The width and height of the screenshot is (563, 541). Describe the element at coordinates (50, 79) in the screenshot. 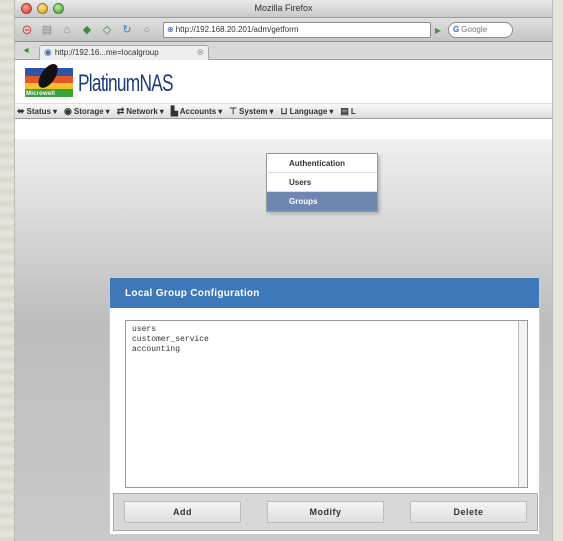

I see `company-logo: ⬮ Microwell` at that location.